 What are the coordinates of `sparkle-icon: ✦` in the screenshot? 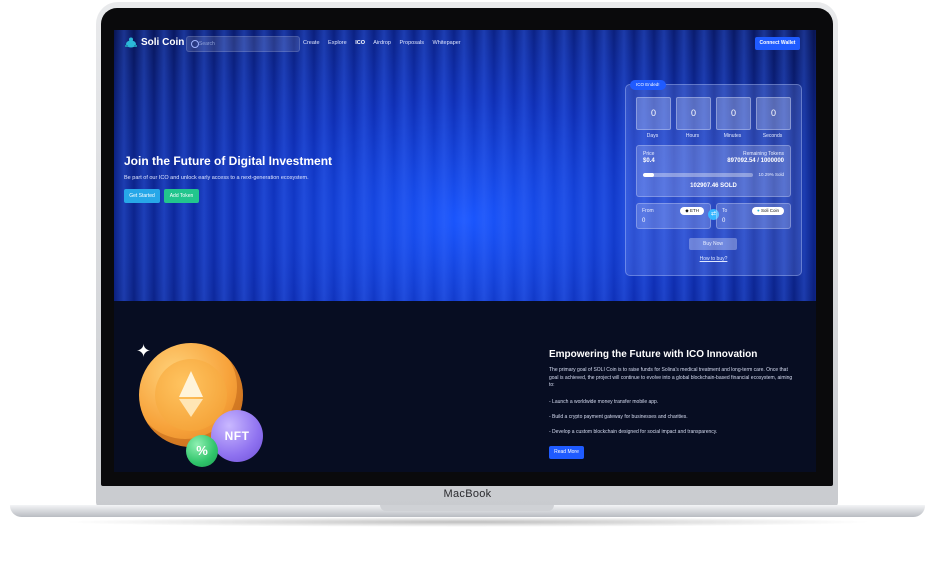 It's located at (144, 351).